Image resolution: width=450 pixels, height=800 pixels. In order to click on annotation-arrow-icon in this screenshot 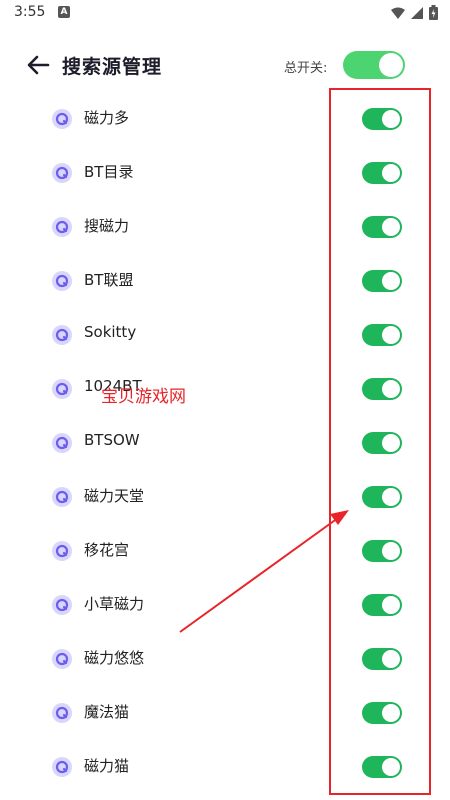, I will do `click(264, 571)`.